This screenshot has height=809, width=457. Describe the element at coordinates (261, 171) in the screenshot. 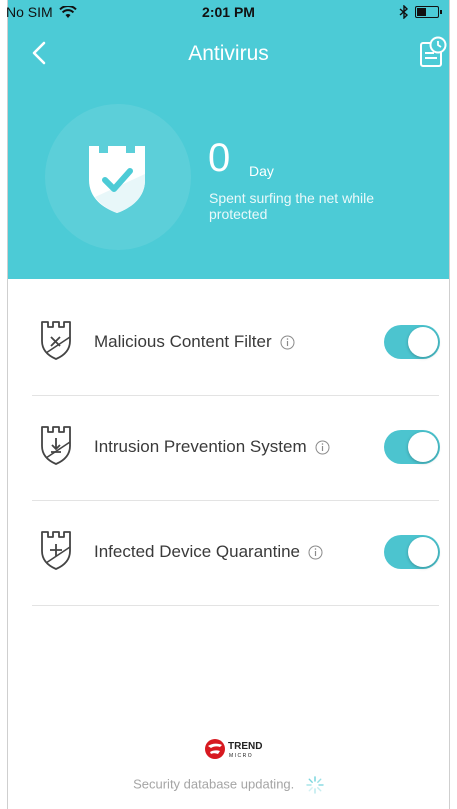

I see `protected-days-unit: Day` at that location.